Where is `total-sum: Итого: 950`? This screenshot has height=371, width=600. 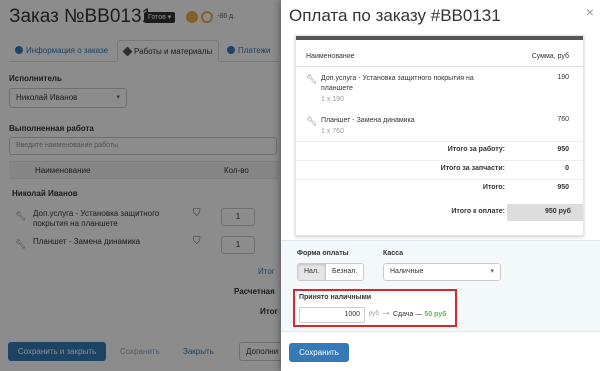 total-sum: Итого: 950 is located at coordinates (439, 187).